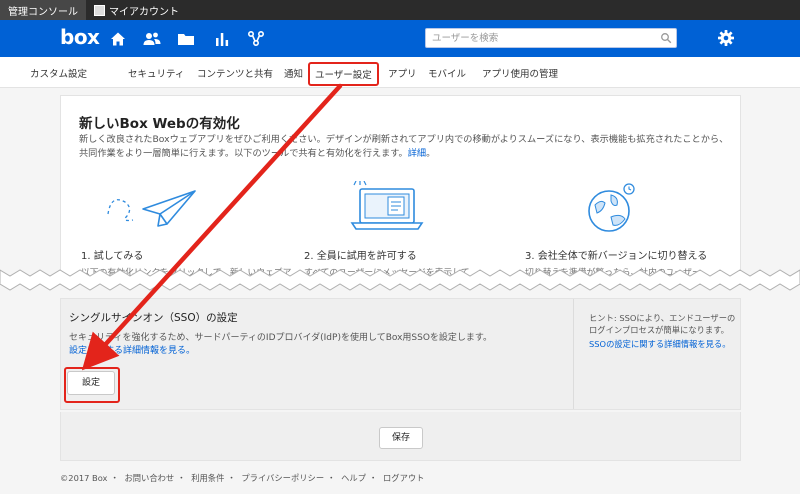 The height and width of the screenshot is (494, 800). I want to click on details-link: 詳細, so click(417, 153).